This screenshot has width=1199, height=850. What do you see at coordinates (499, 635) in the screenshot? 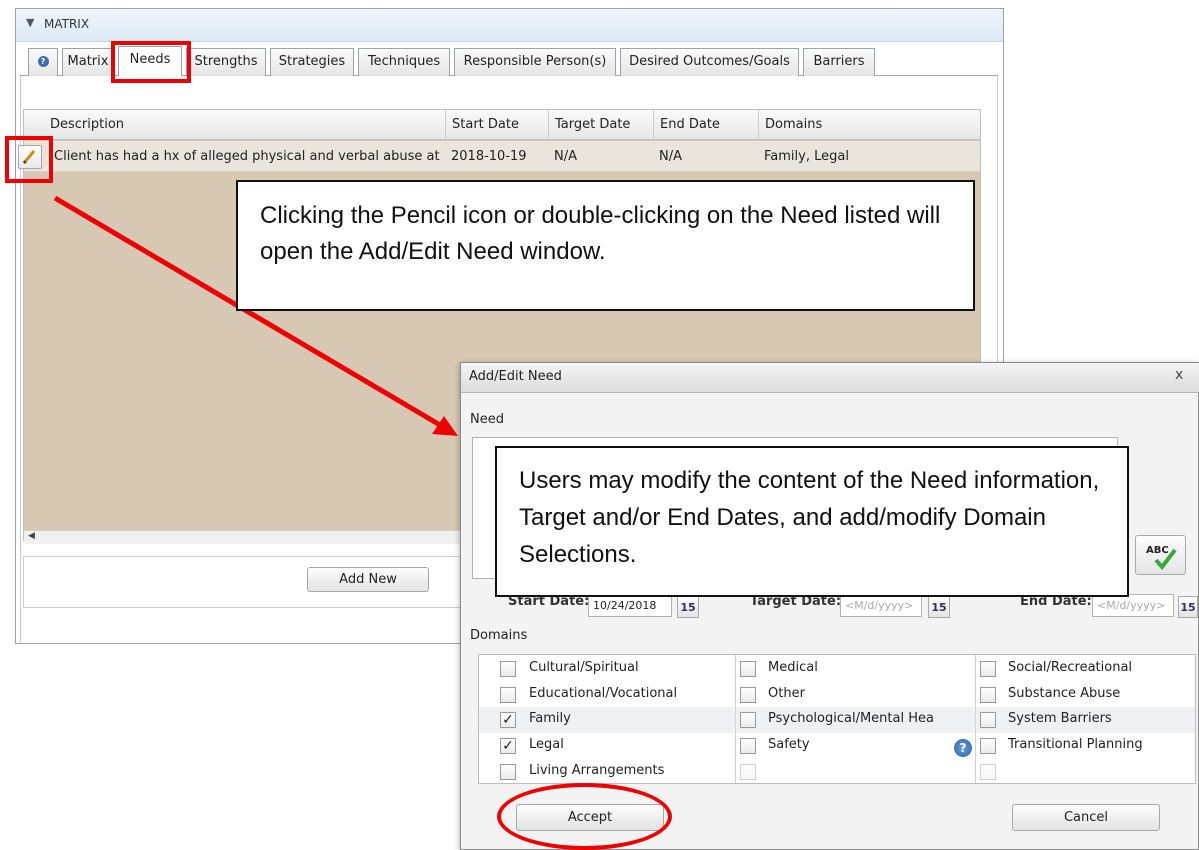
I see `domains-label: Domains` at bounding box center [499, 635].